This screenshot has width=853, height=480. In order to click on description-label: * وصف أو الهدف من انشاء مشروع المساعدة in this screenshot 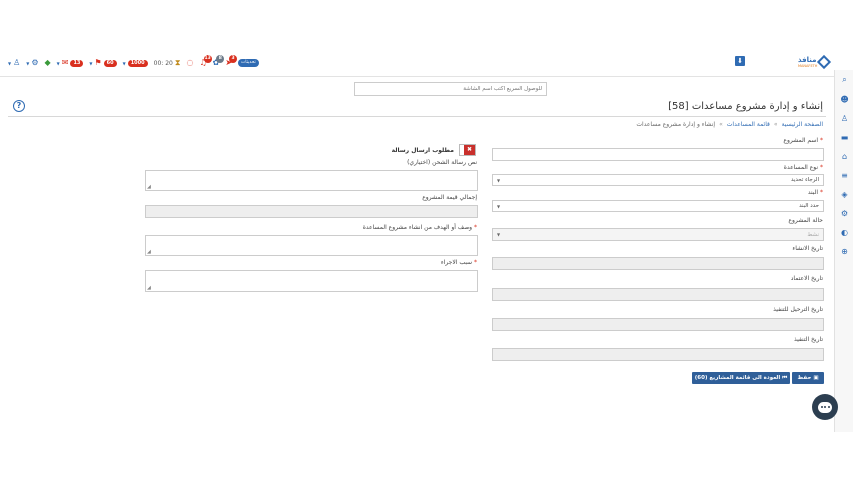, I will do `click(420, 227)`.